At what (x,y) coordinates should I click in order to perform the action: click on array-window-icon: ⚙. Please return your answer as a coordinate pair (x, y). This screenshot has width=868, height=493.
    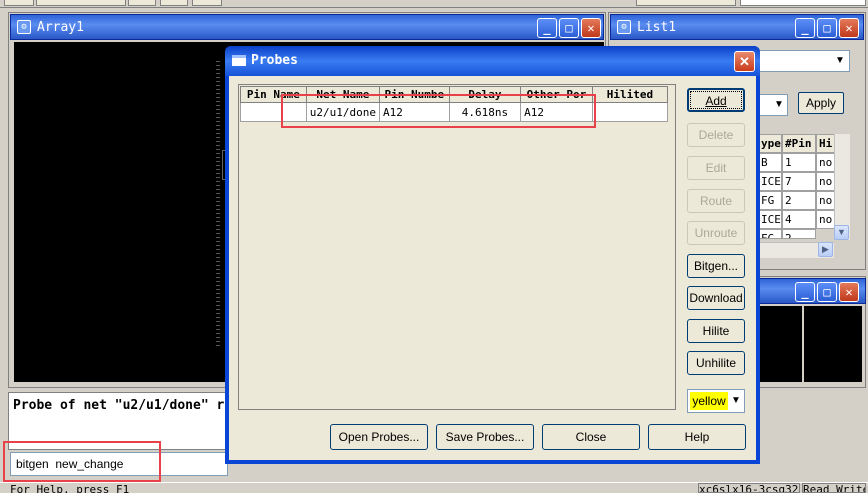
    Looking at the image, I should click on (24, 27).